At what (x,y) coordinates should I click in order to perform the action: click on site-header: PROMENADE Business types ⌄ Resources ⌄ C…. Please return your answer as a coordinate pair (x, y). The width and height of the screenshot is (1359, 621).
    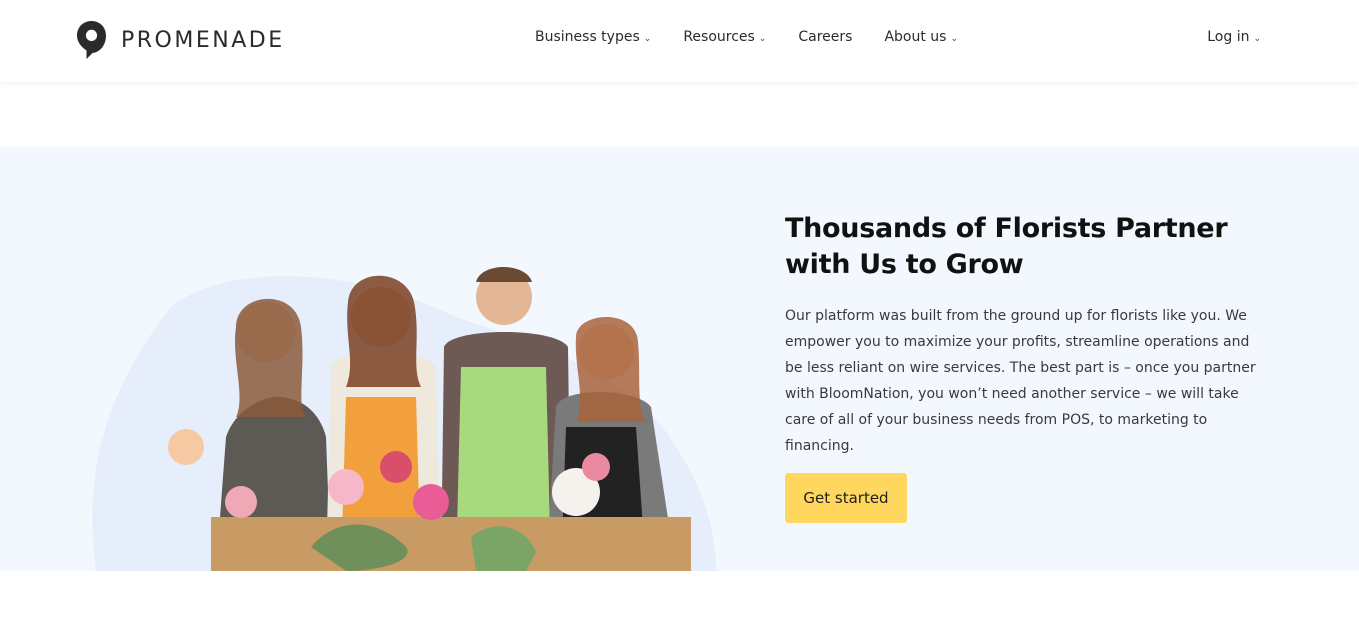
    Looking at the image, I should click on (679, 41).